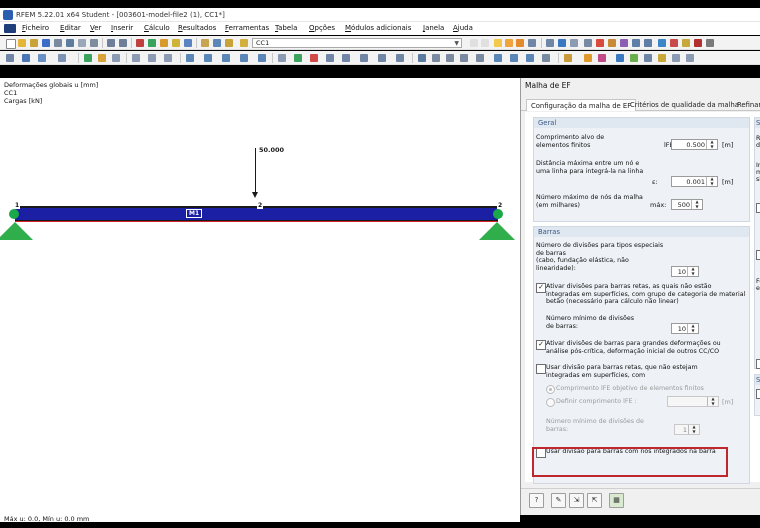 This screenshot has width=760, height=528. Describe the element at coordinates (226, 58) in the screenshot. I see `view-z-icon` at that location.